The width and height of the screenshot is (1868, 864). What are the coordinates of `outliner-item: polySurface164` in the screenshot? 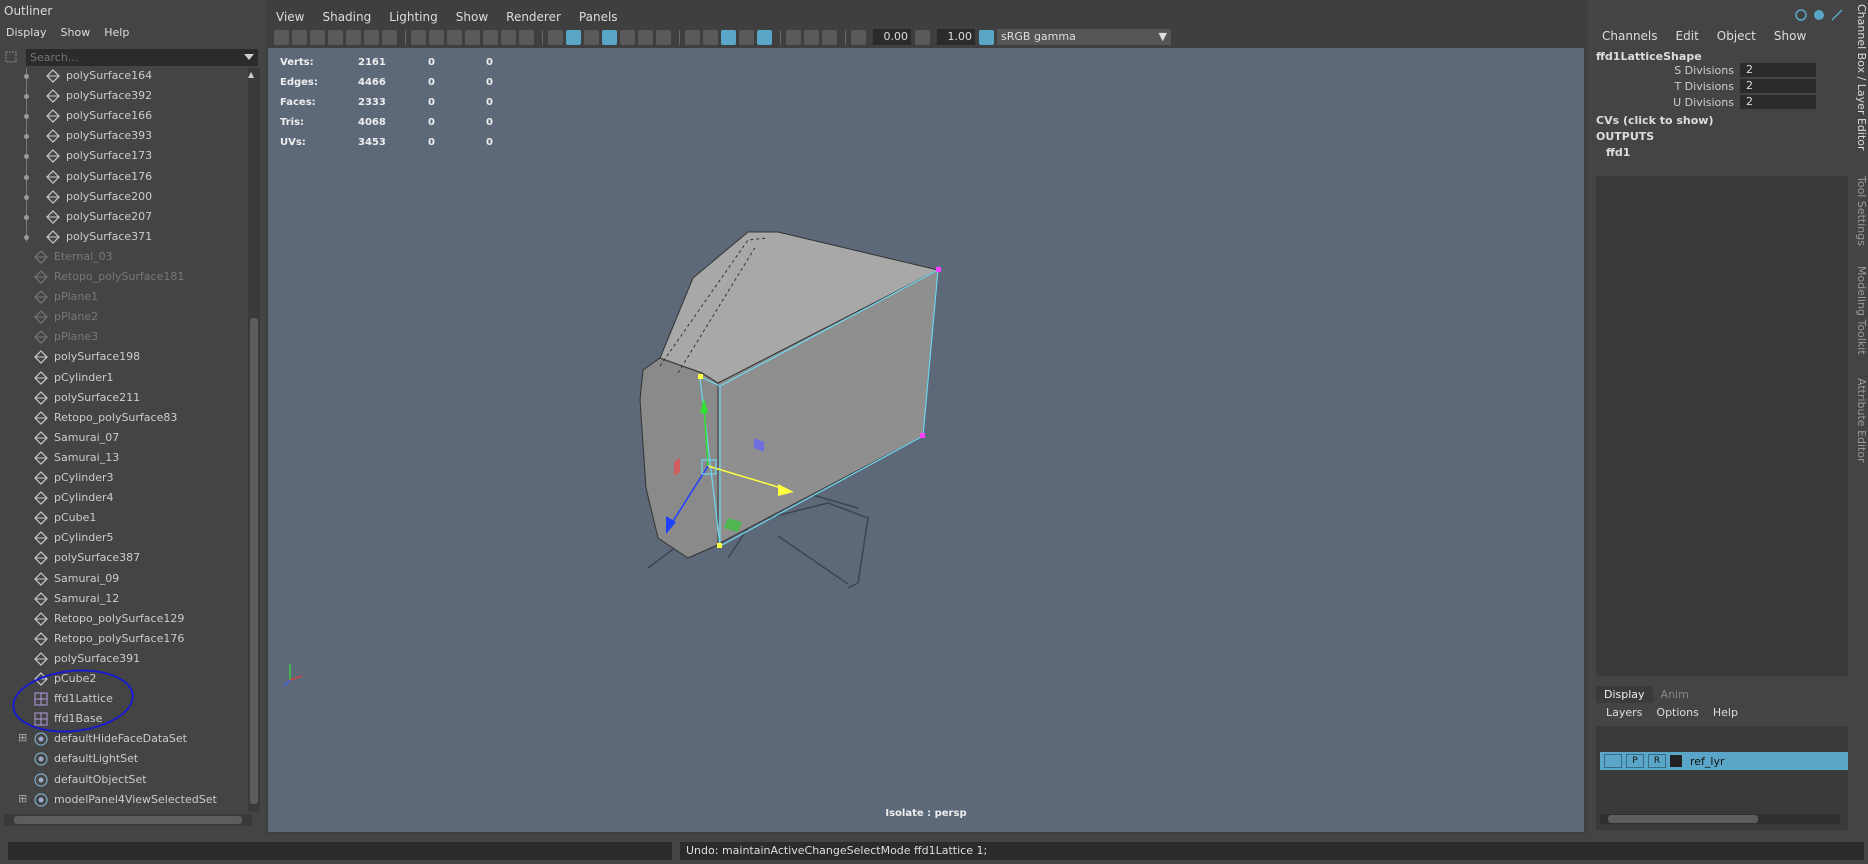 It's located at (124, 77).